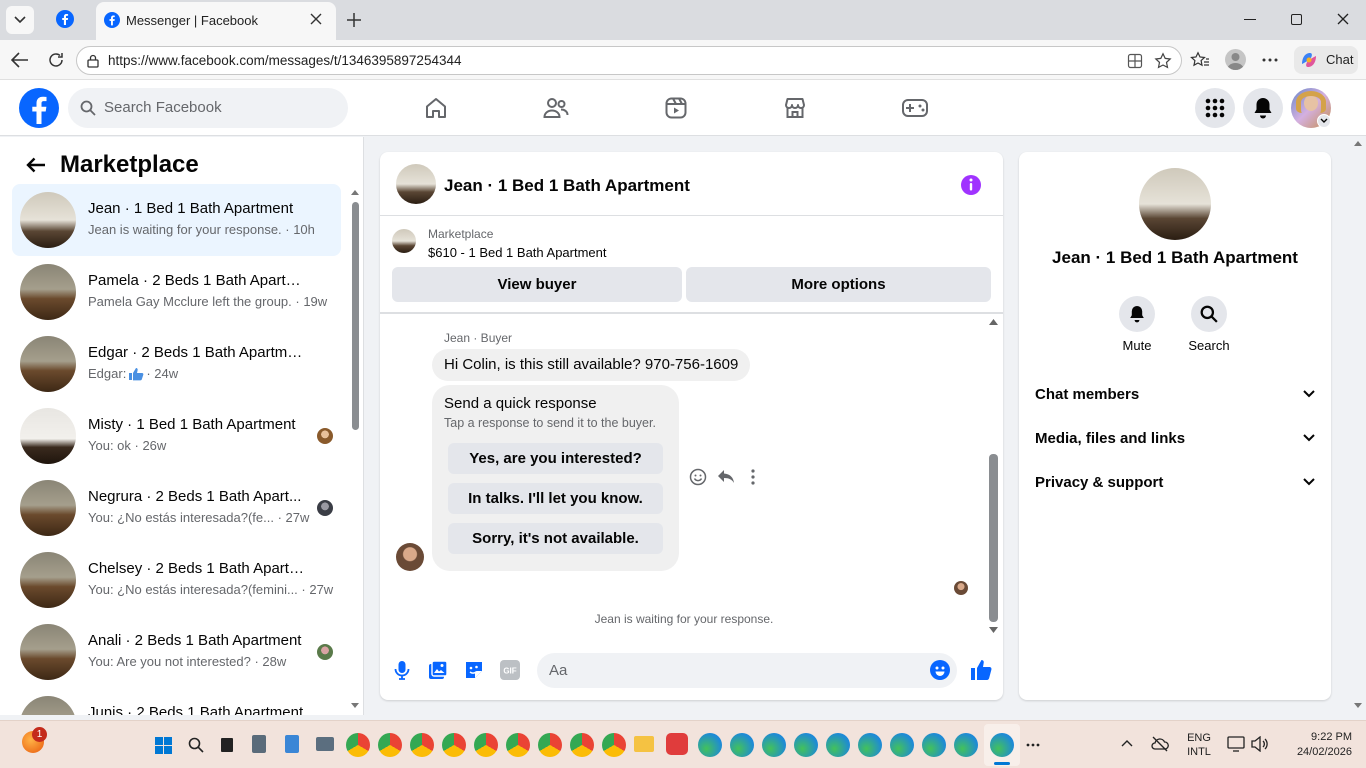 Image resolution: width=1366 pixels, height=768 pixels. What do you see at coordinates (1209, 314) in the screenshot?
I see `search-conversation-button` at bounding box center [1209, 314].